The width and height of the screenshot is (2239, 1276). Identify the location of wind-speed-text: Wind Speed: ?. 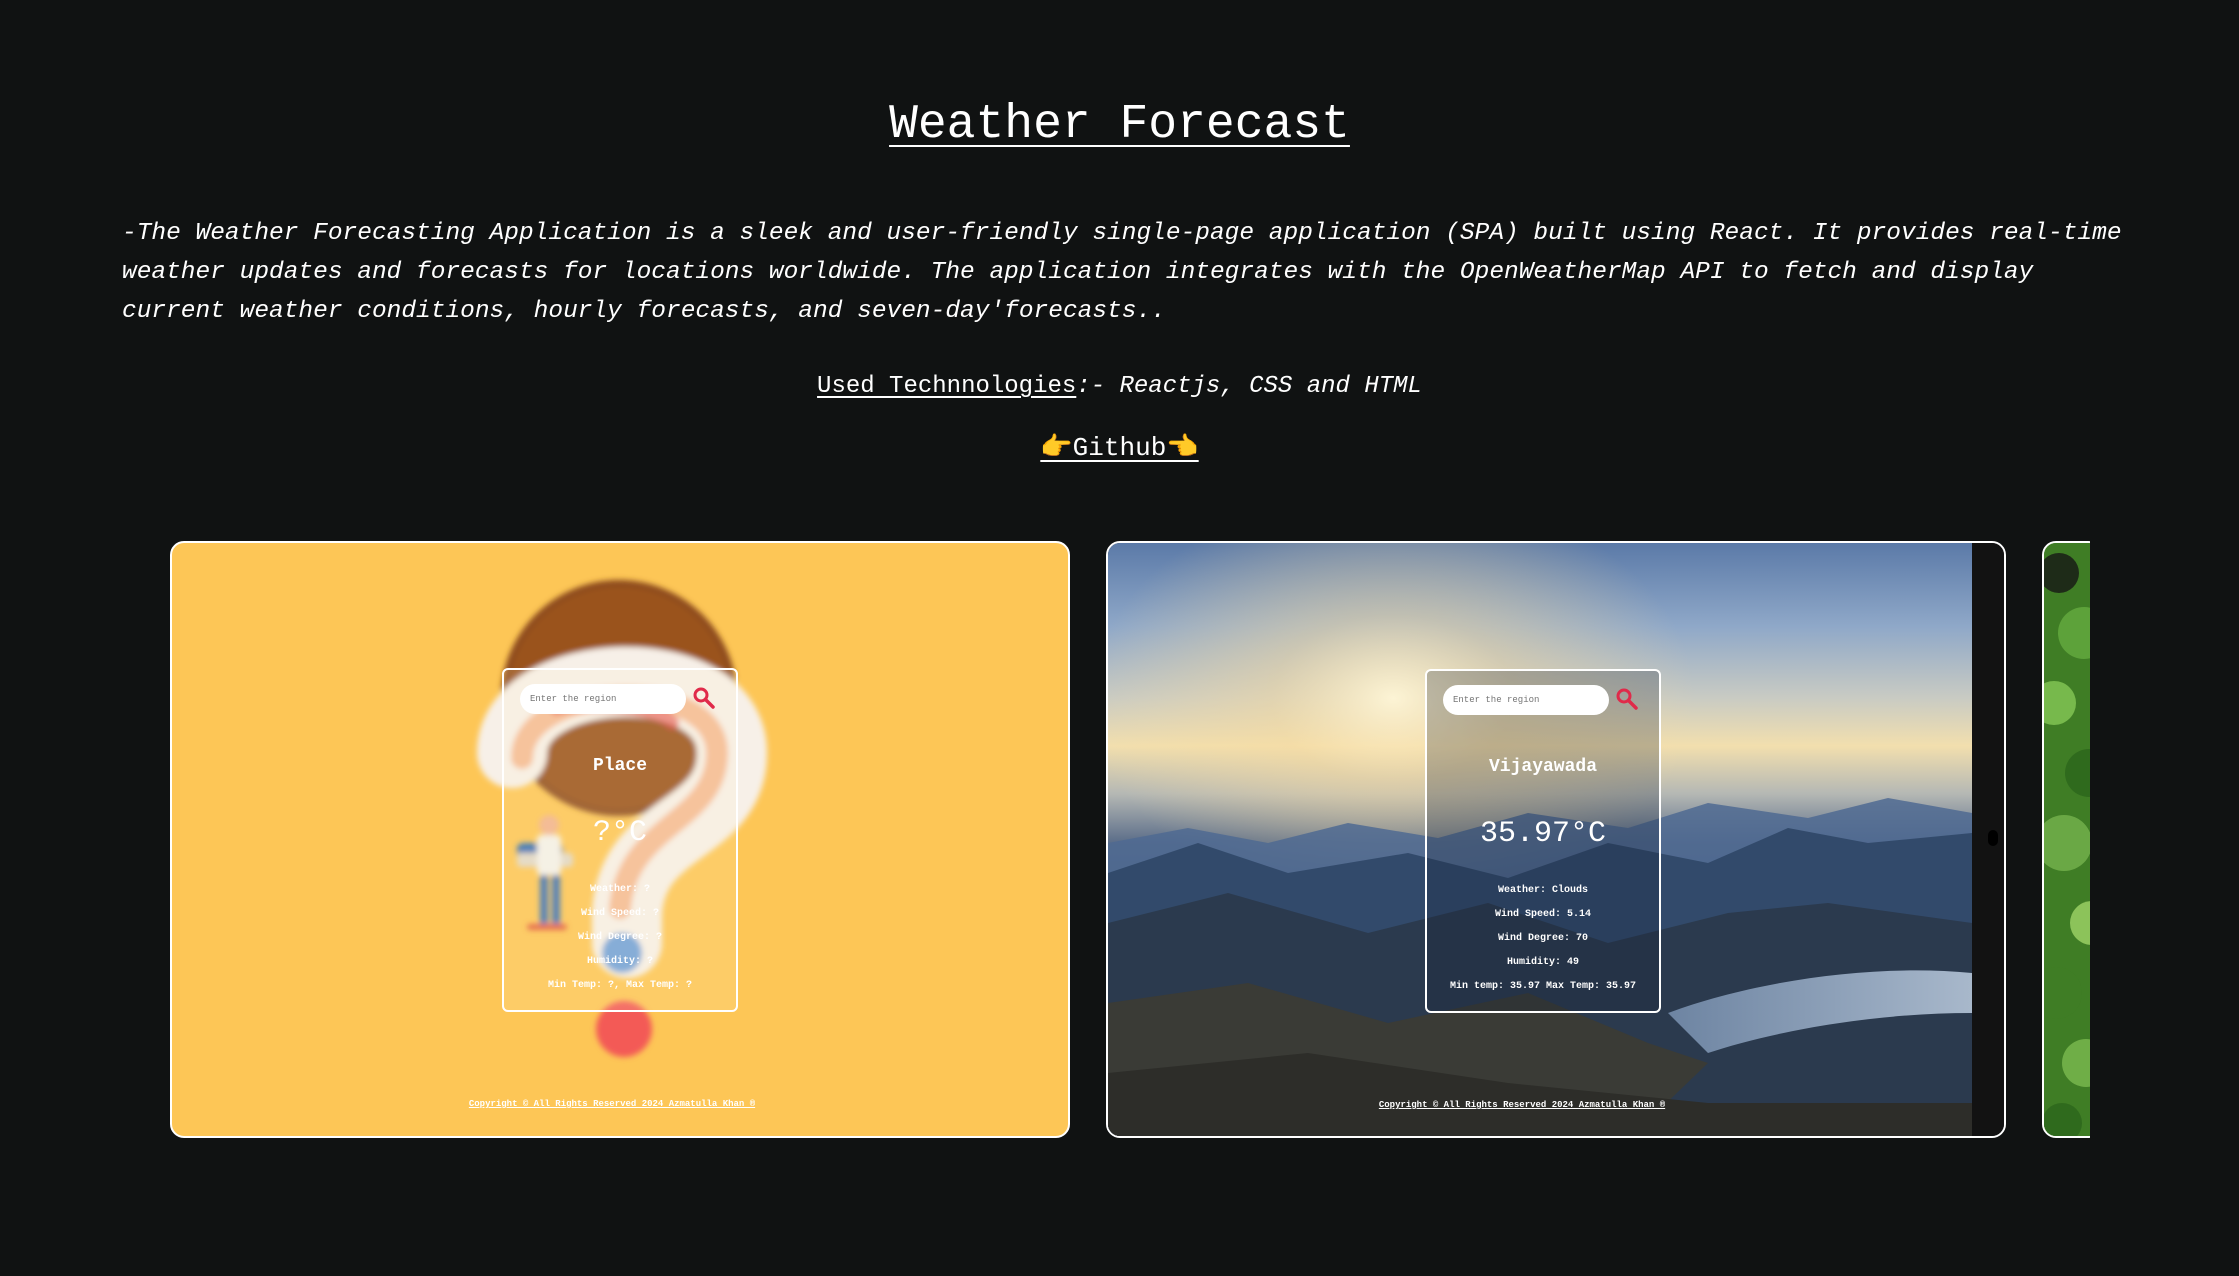
(619, 913).